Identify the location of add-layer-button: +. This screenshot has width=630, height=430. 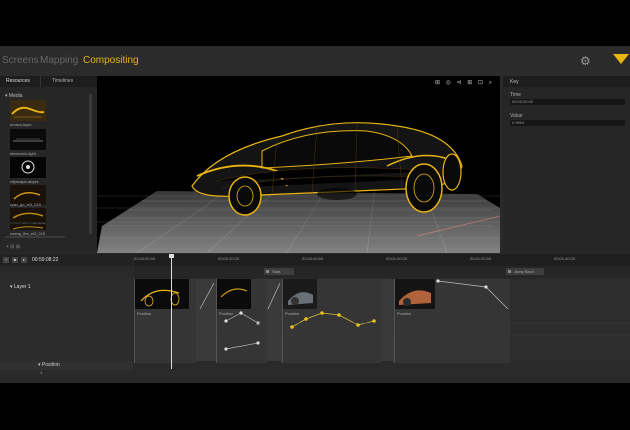
(6, 260).